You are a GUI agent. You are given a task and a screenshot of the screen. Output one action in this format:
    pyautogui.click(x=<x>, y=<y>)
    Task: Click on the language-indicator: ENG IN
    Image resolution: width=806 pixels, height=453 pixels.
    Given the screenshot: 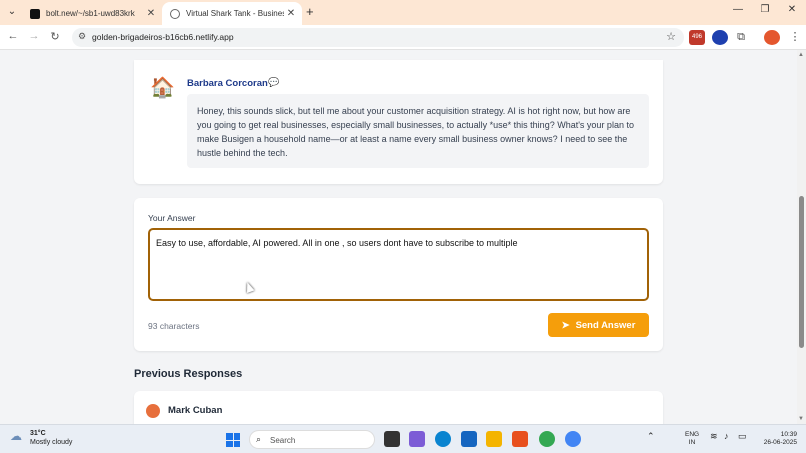 What is the action you would take?
    pyautogui.click(x=692, y=439)
    